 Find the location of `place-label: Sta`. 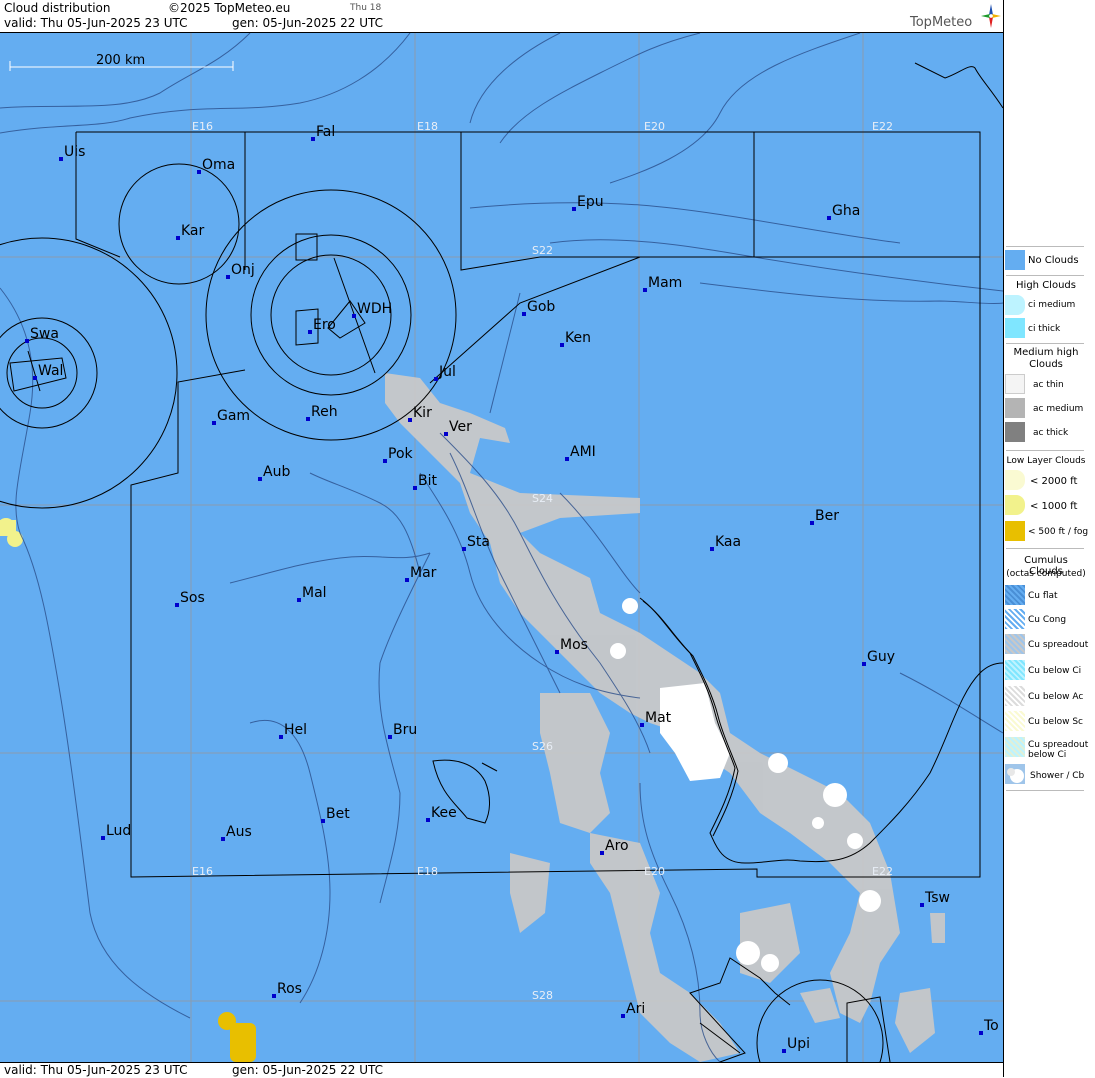

place-label: Sta is located at coordinates (478, 542).